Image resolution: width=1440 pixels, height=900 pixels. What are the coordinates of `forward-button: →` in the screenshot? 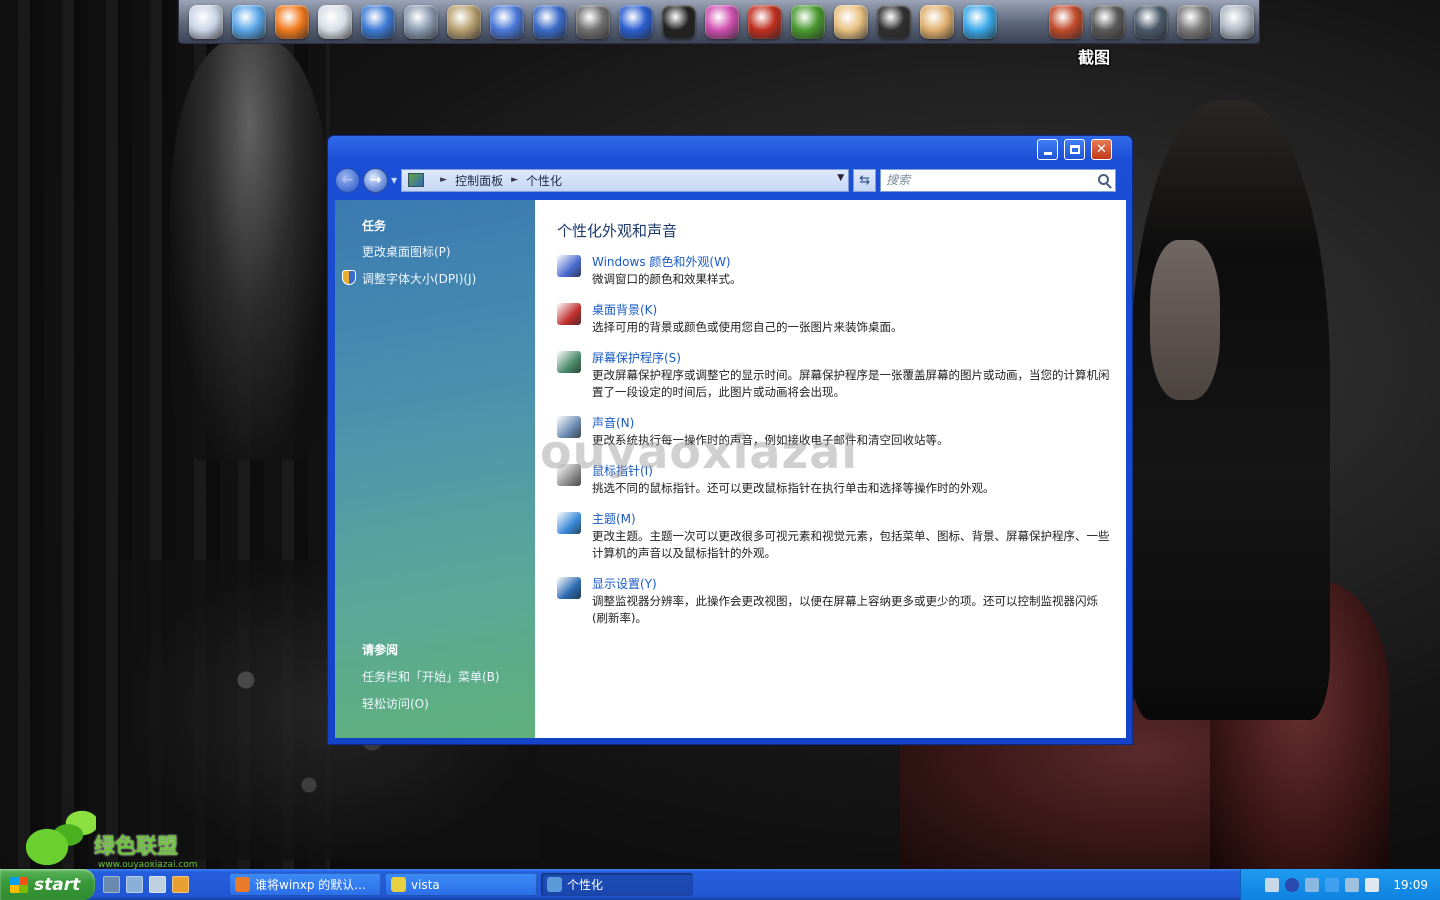 It's located at (375, 180).